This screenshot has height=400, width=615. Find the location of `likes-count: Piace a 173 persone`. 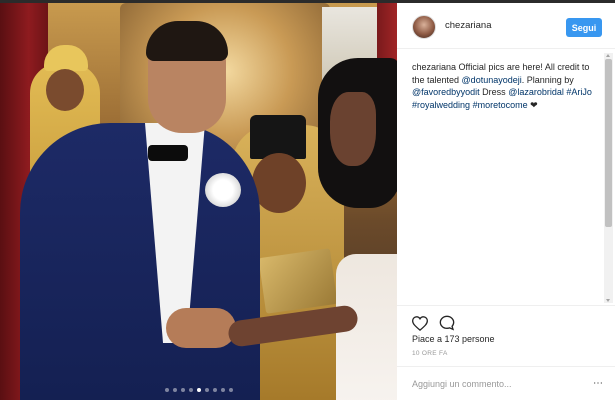

likes-count: Piace a 173 persone is located at coordinates (453, 339).